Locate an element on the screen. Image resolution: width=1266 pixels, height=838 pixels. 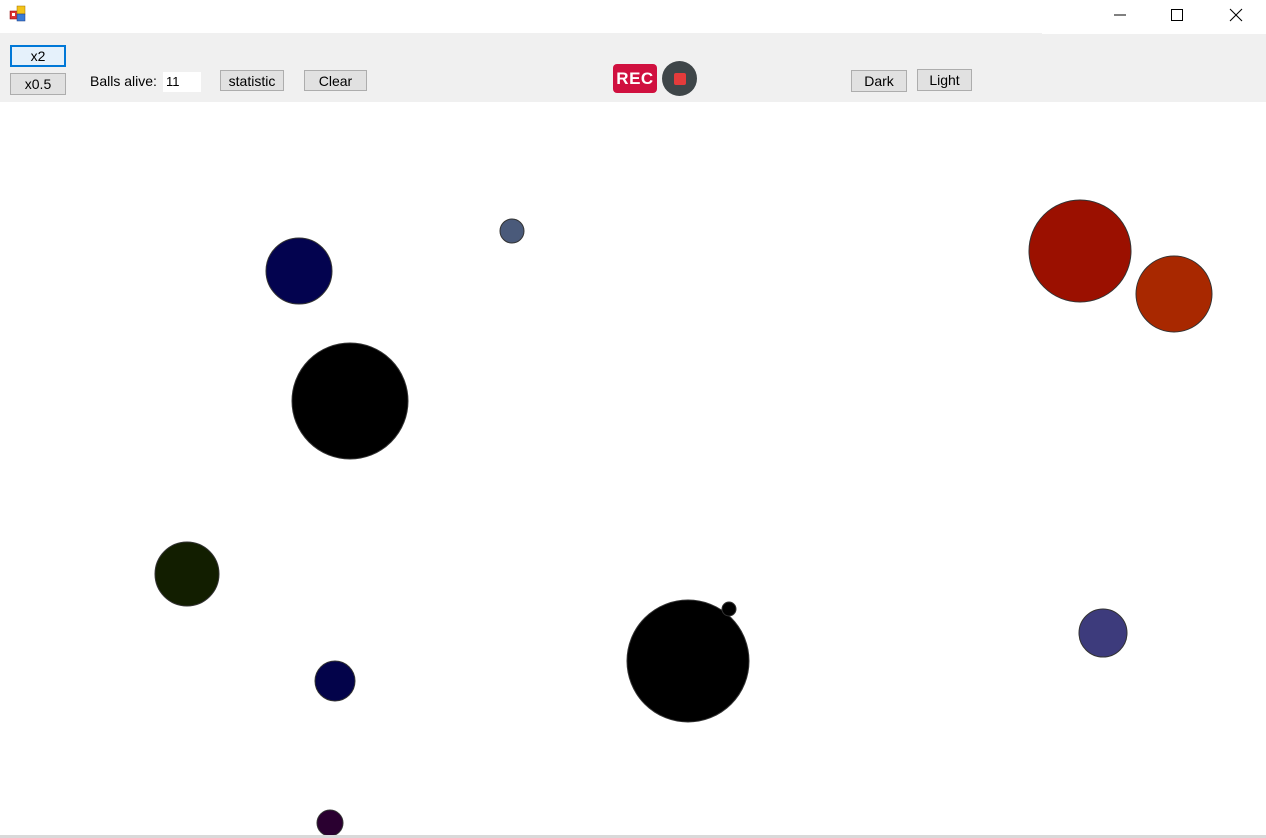
stop-recording-button is located at coordinates (679, 78).